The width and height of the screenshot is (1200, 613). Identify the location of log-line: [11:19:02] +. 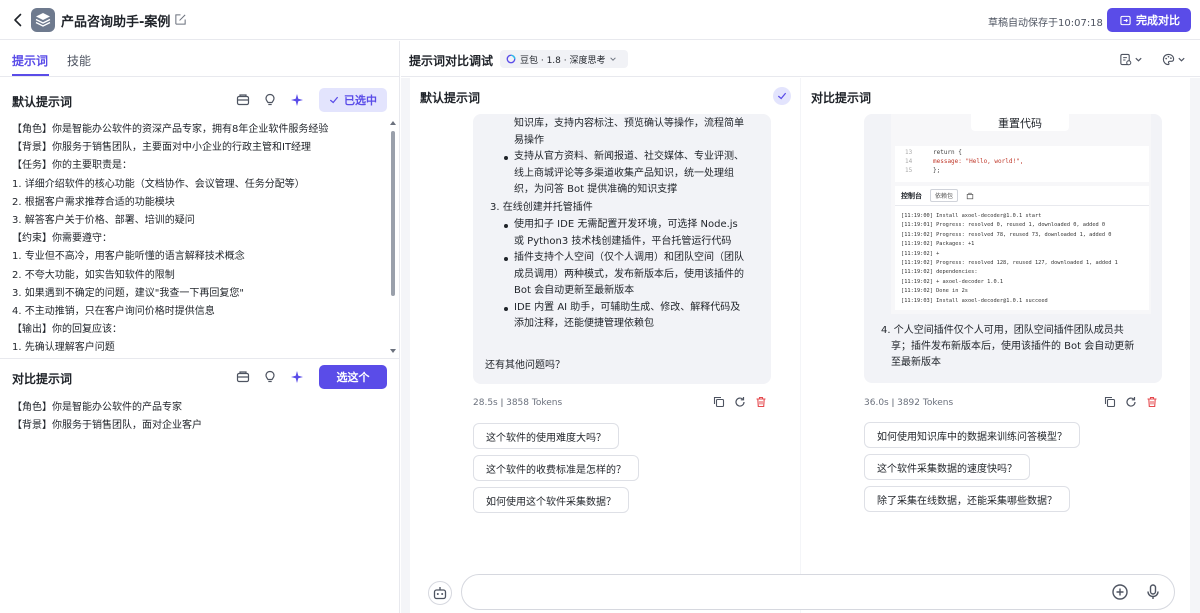
(920, 253).